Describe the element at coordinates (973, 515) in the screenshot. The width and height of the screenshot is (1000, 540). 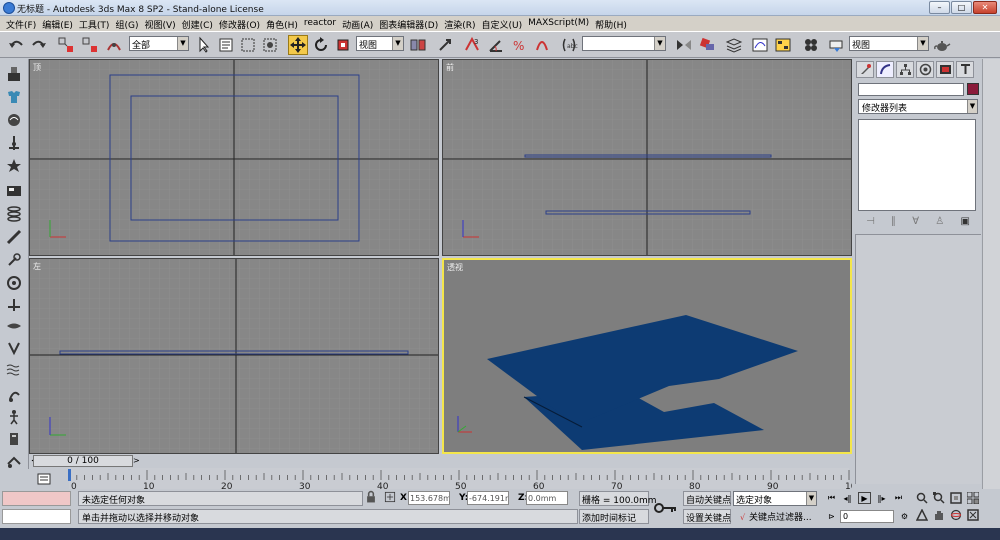
I see `maximize-viewport-icon` at that location.